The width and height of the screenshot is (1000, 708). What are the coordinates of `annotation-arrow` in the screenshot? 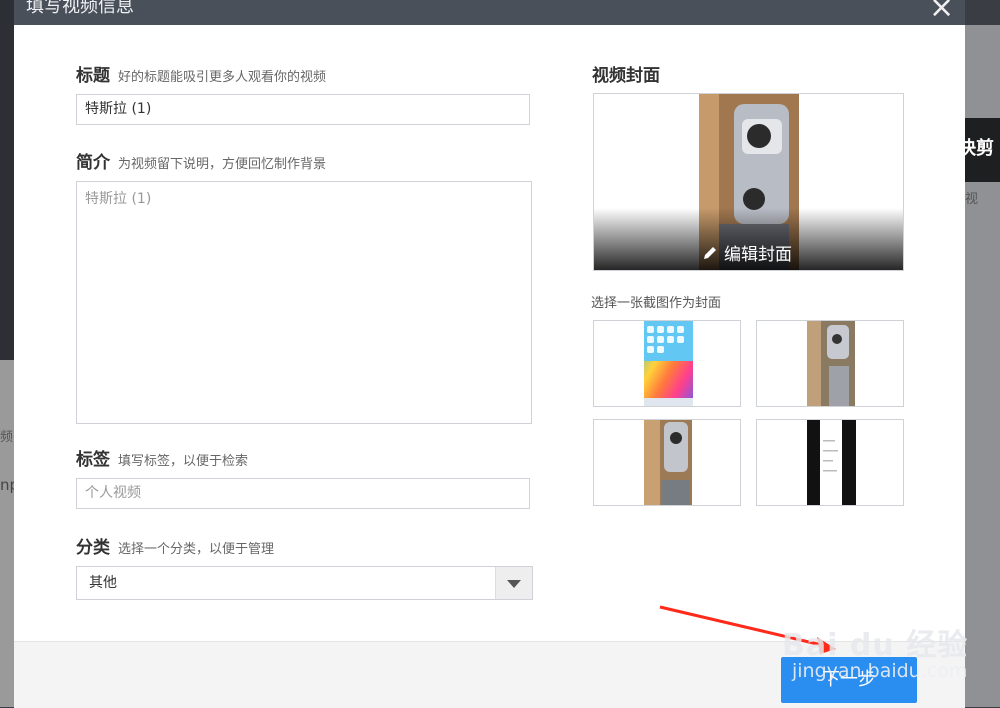 It's located at (747, 629).